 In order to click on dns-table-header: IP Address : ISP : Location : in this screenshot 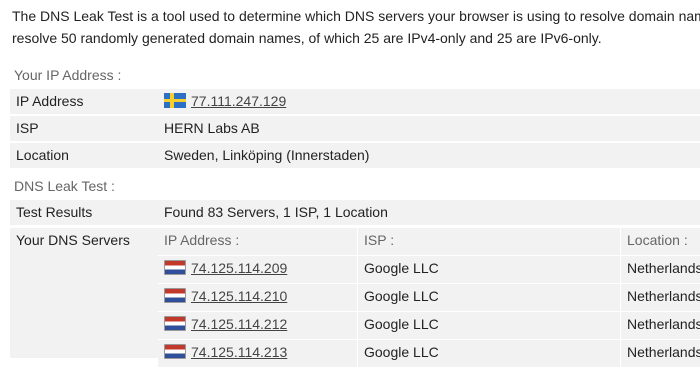, I will do `click(429, 242)`.